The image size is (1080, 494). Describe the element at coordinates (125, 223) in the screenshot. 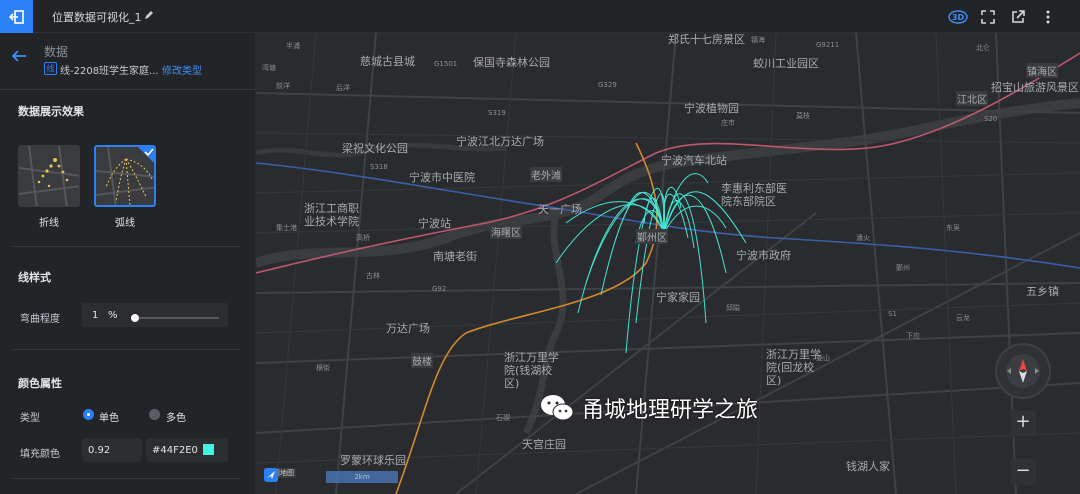

I see `style-label-arc: 弧线` at that location.